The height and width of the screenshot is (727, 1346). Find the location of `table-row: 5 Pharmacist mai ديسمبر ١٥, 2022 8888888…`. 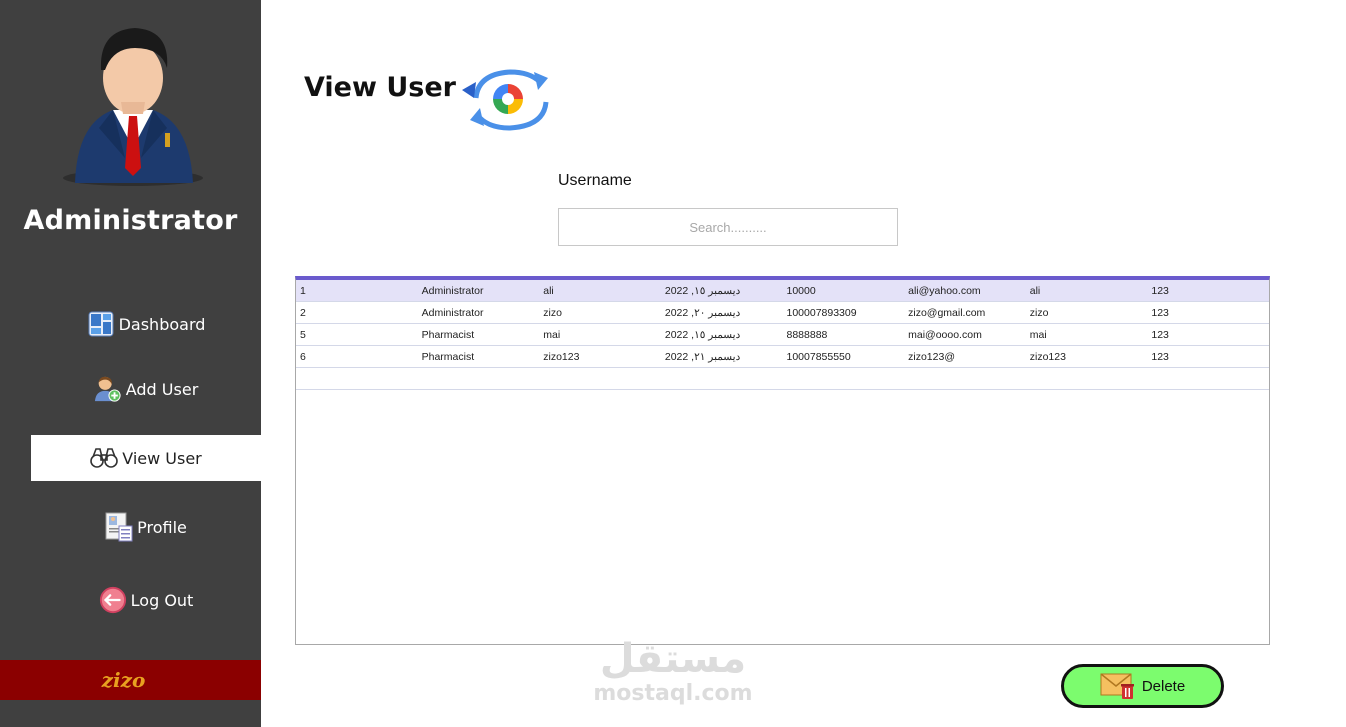

table-row: 5 Pharmacist mai ديسمبر ١٥, 2022 8888888… is located at coordinates (782, 335).